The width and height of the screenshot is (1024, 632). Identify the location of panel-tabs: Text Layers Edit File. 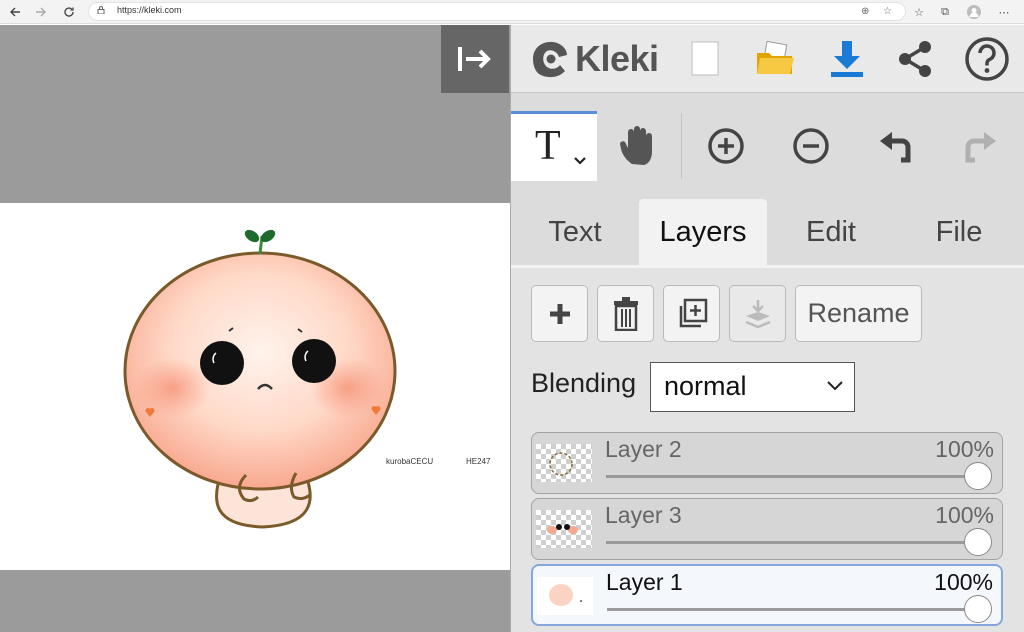
(767, 232).